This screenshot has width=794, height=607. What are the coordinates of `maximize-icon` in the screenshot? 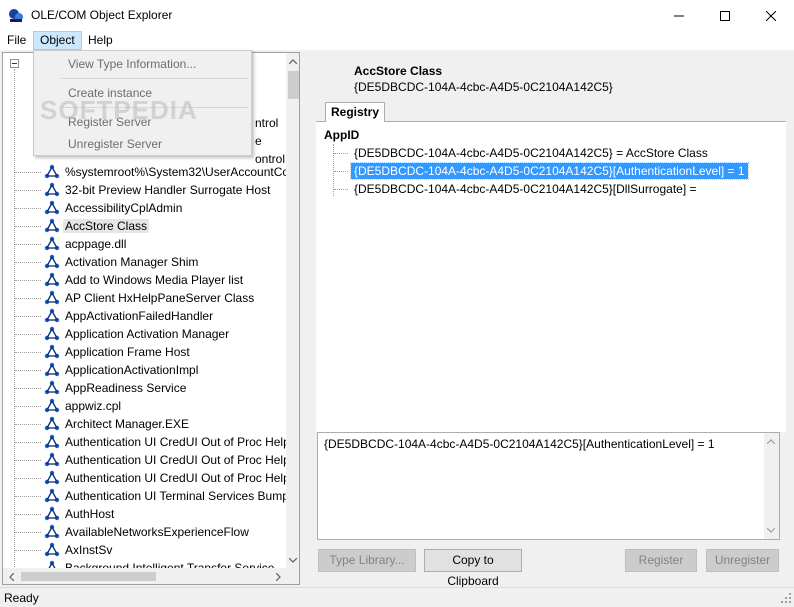 It's located at (725, 15).